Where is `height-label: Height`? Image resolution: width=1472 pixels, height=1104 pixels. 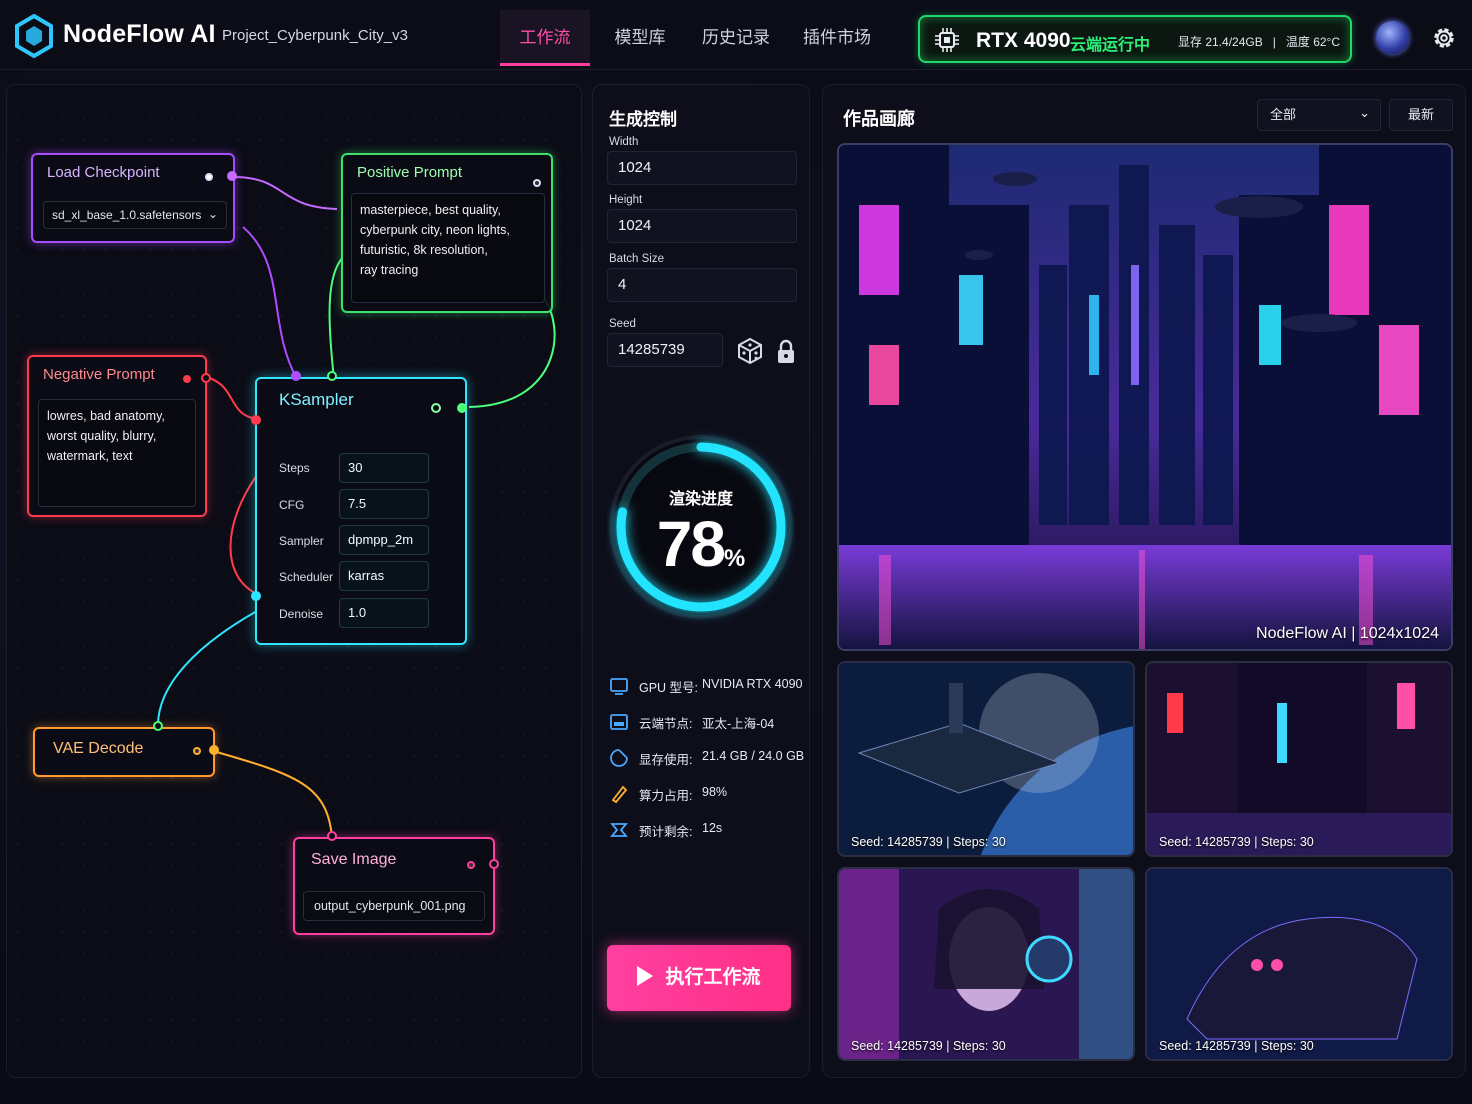
height-label: Height is located at coordinates (626, 200).